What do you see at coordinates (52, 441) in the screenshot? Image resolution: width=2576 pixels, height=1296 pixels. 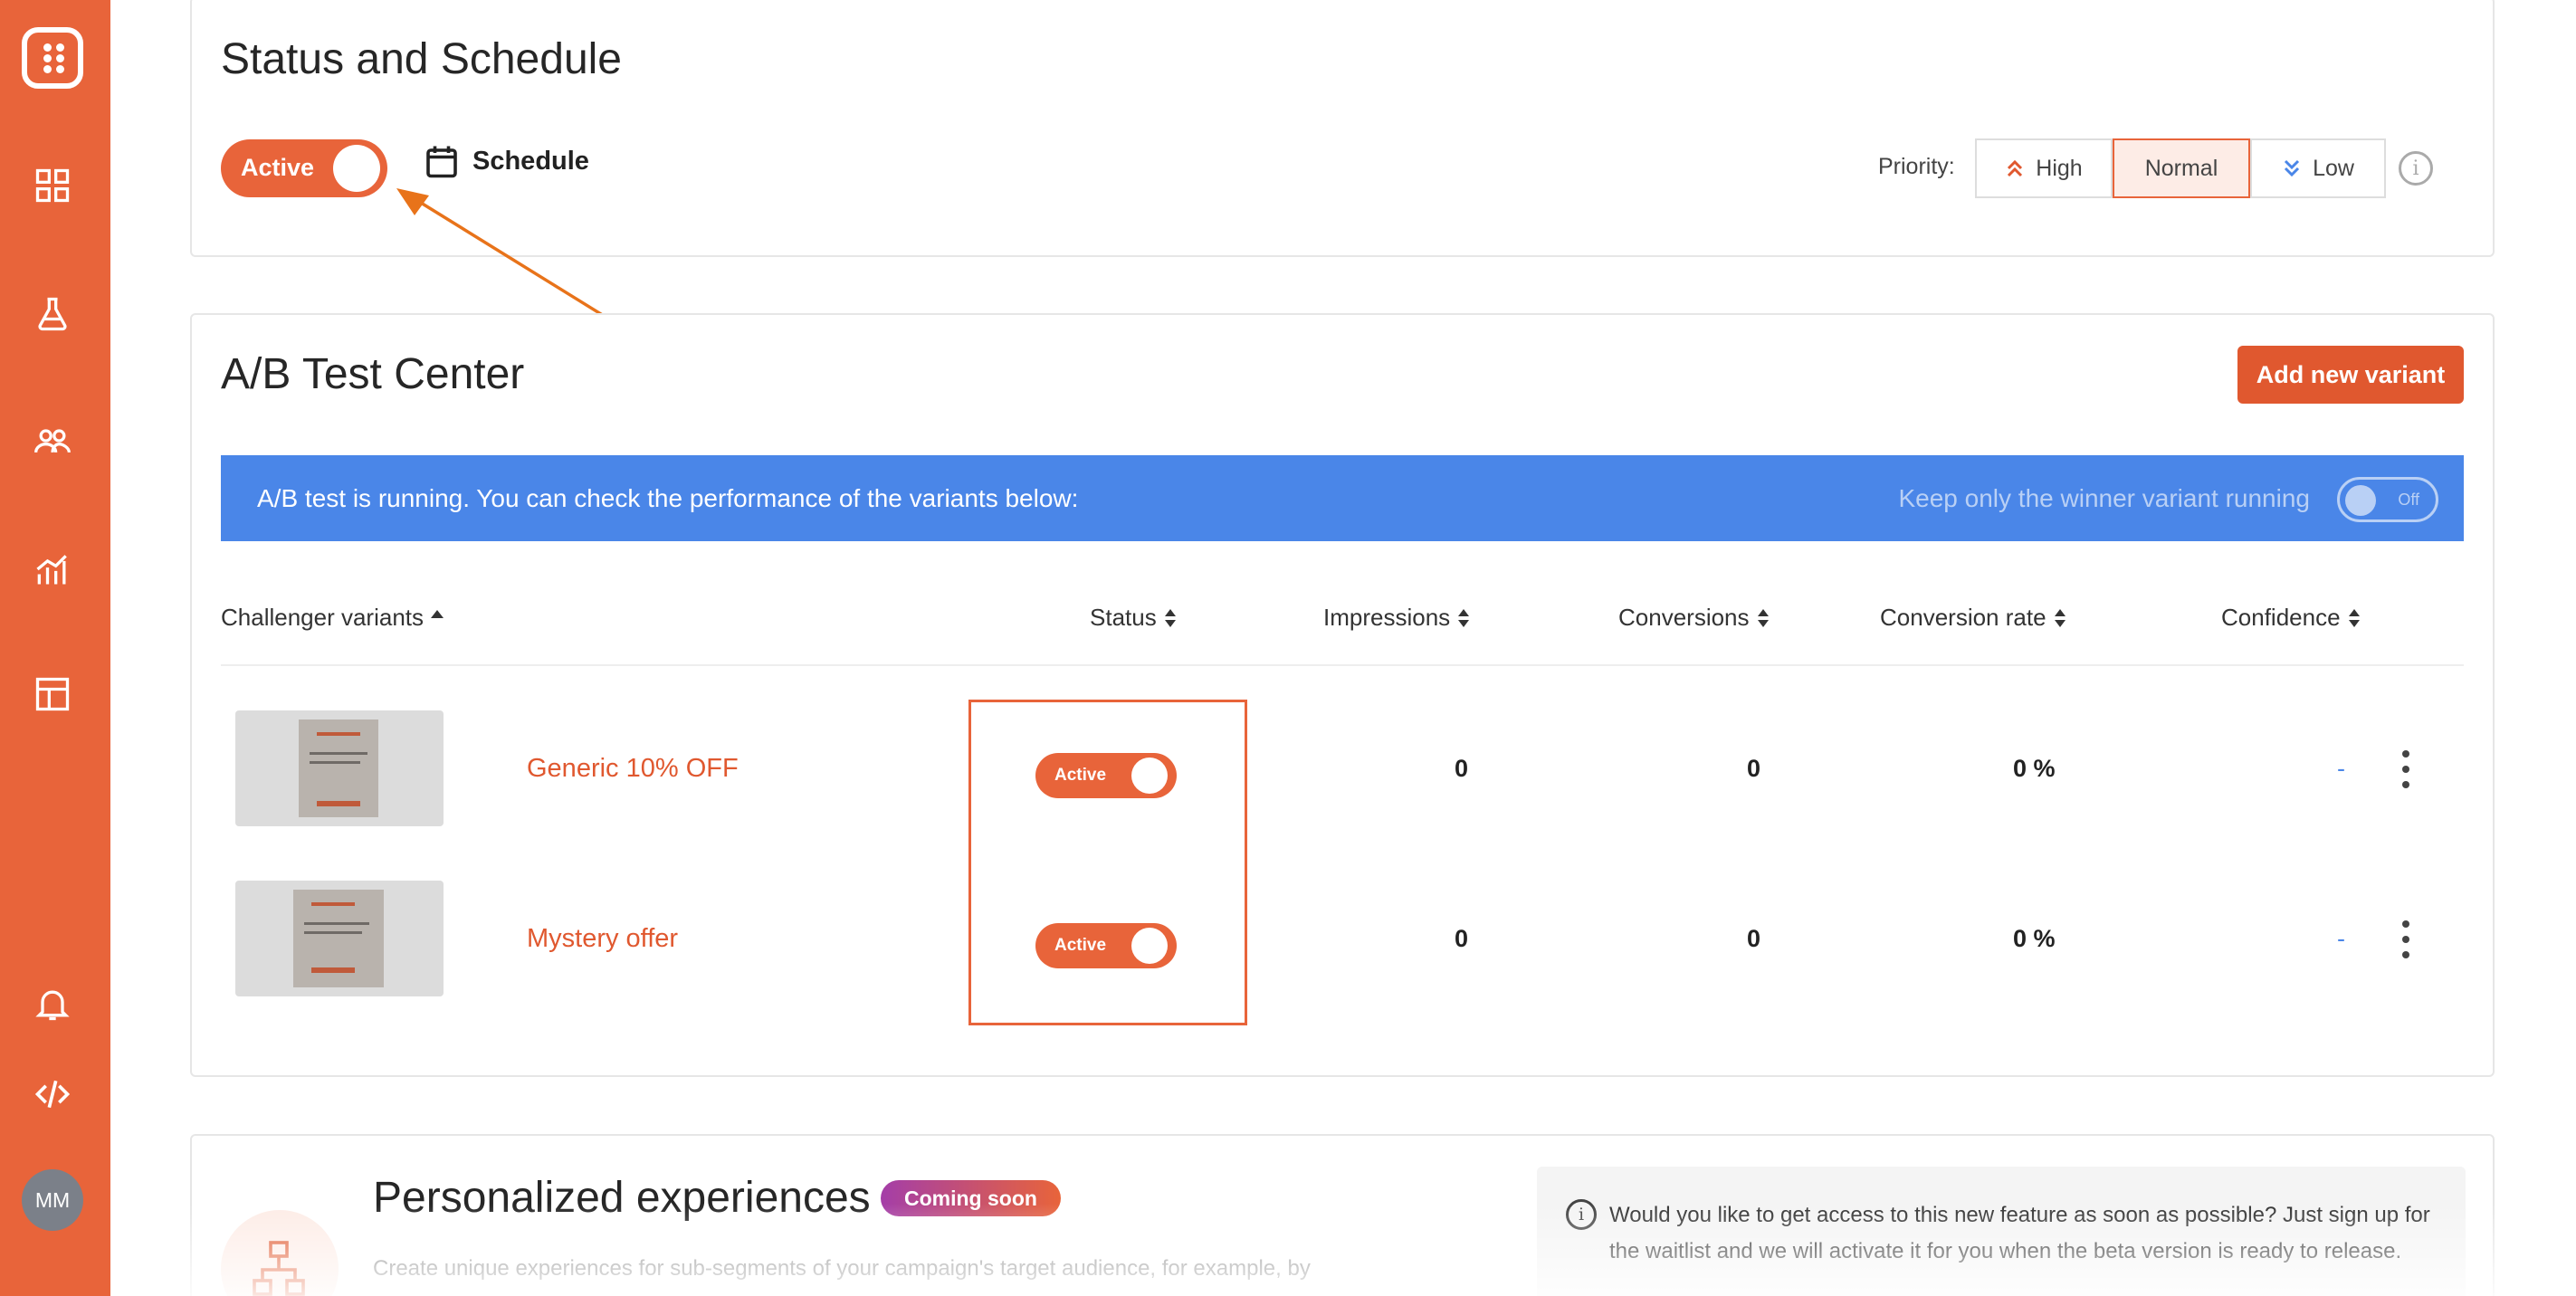 I see `users-icon` at bounding box center [52, 441].